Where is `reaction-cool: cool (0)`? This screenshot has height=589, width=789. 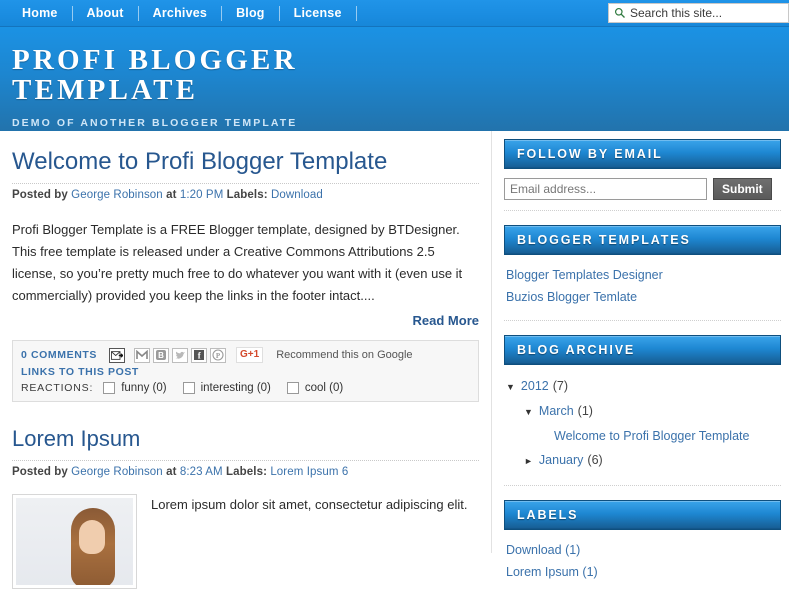 reaction-cool: cool (0) is located at coordinates (315, 388).